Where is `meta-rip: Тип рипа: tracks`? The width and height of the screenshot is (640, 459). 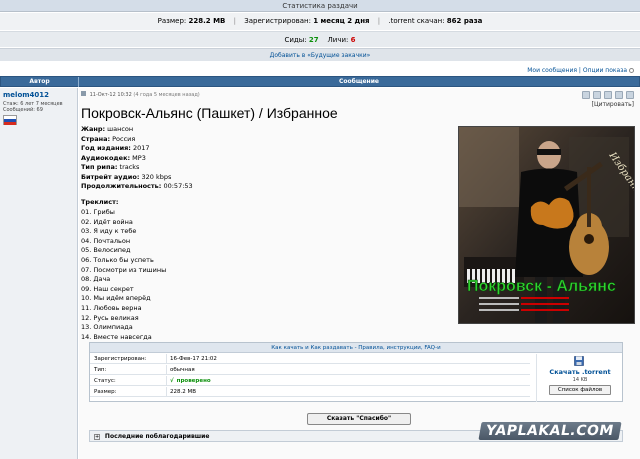 meta-rip: Тип рипа: tracks is located at coordinates (110, 167).